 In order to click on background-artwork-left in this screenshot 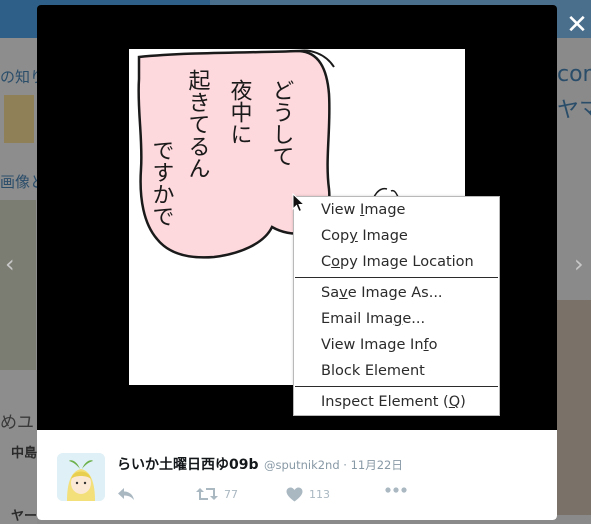, I will do `click(18, 285)`.